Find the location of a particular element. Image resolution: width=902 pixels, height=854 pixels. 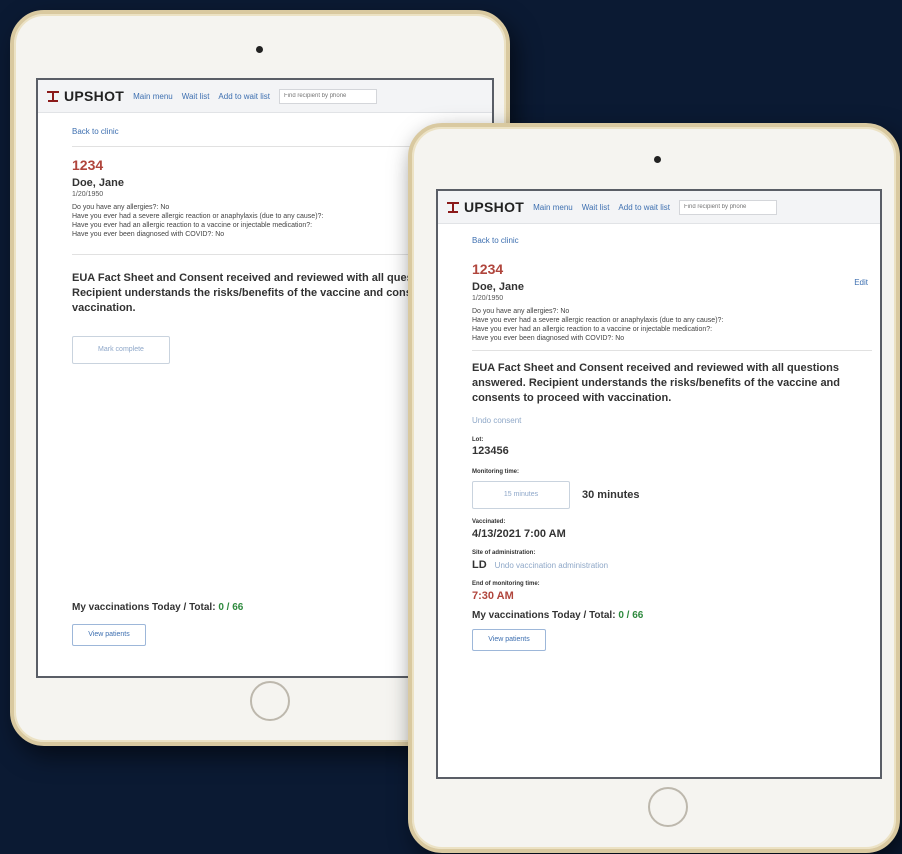

end-monitoring-label: End of monitoring time: is located at coordinates (506, 584).